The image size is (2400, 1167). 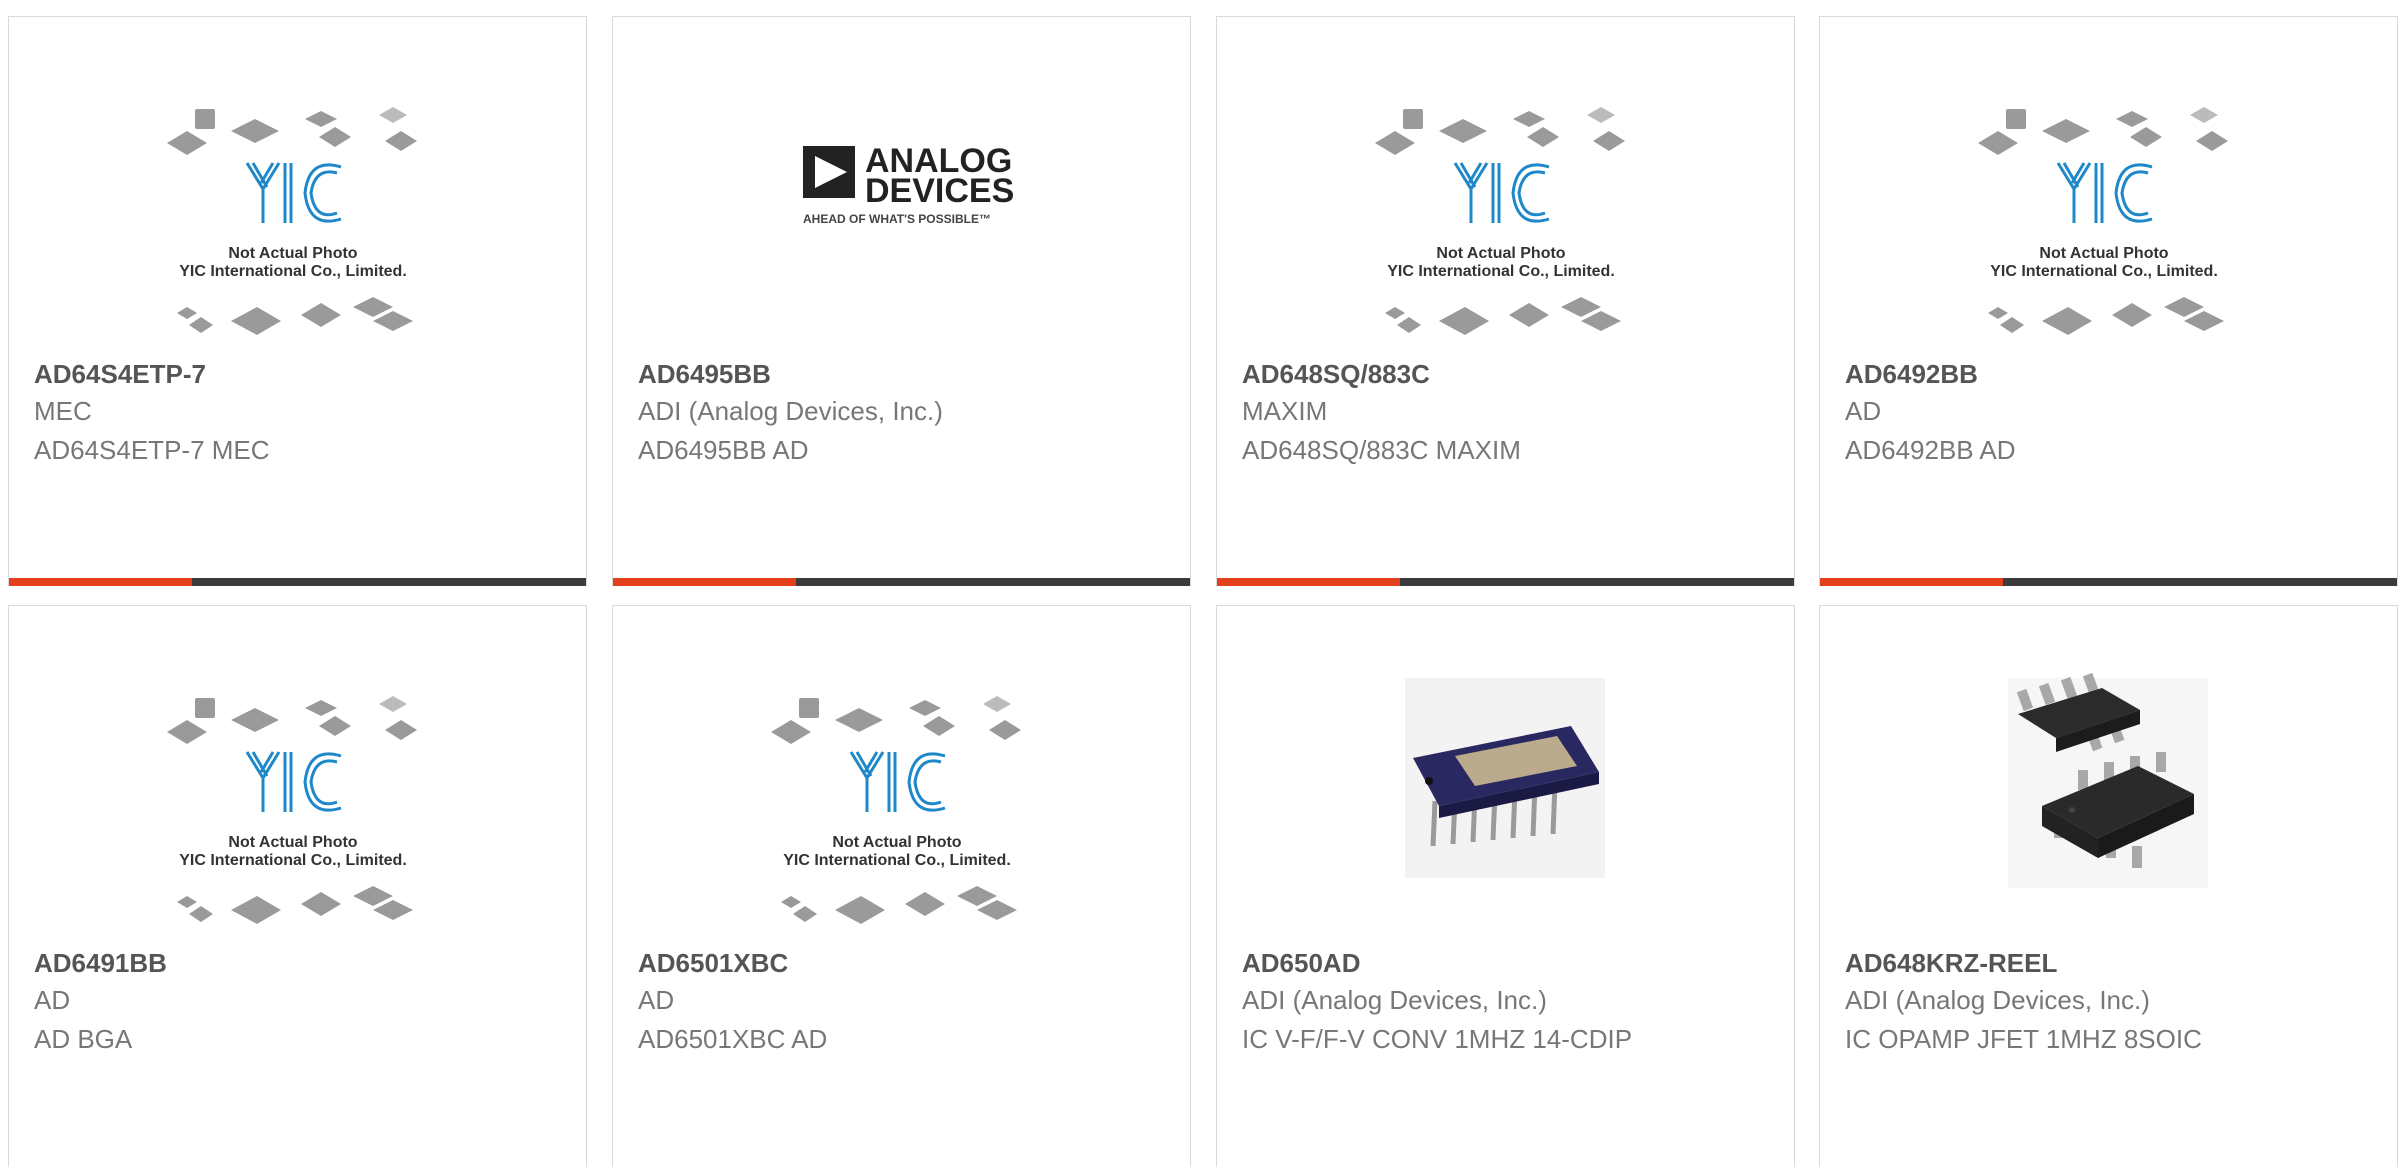 I want to click on soic-chip-photo, so click(x=2108, y=780).